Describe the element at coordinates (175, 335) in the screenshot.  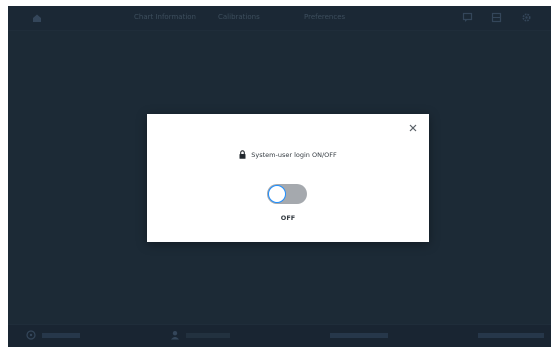
I see `user-icon` at that location.